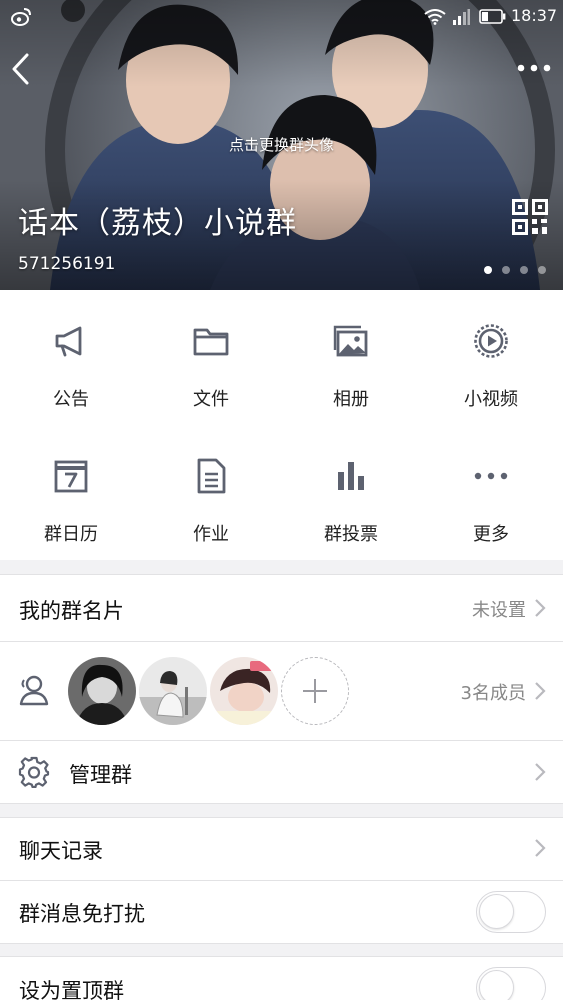 Image resolution: width=563 pixels, height=1000 pixels. Describe the element at coordinates (534, 68) in the screenshot. I see `more-options-button` at that location.